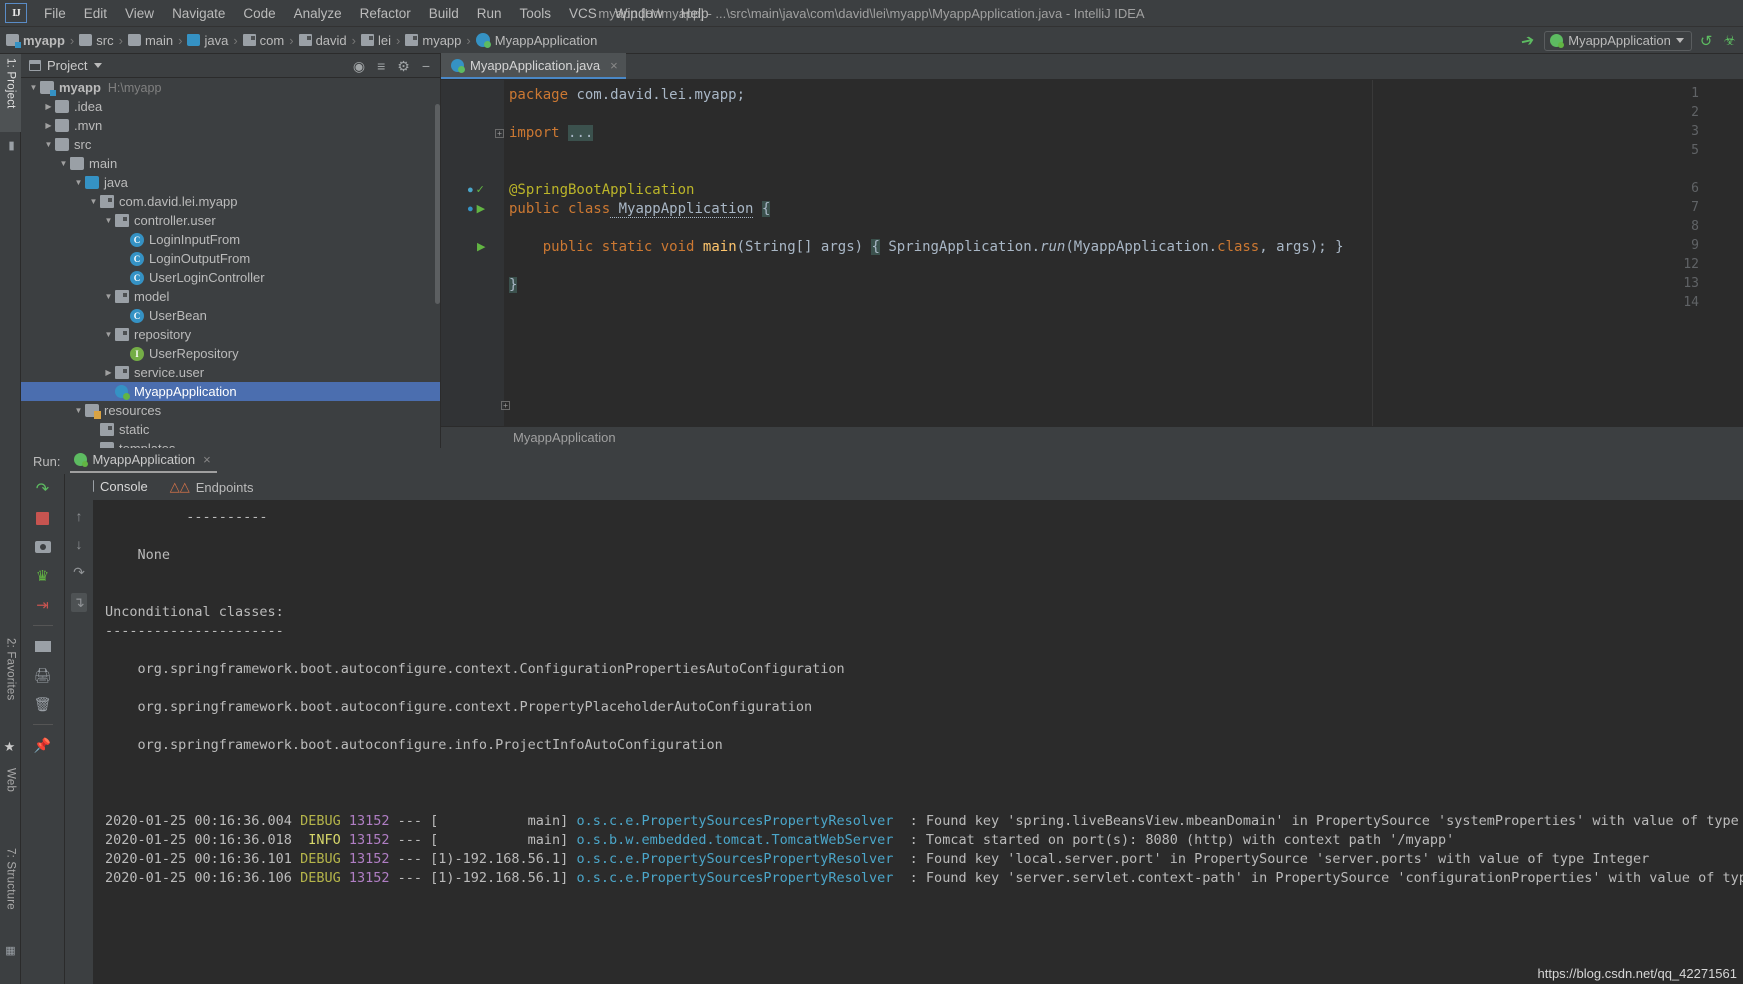 This screenshot has width=1743, height=984. What do you see at coordinates (207, 40) in the screenshot?
I see `breadcrumb-item-java: java` at bounding box center [207, 40].